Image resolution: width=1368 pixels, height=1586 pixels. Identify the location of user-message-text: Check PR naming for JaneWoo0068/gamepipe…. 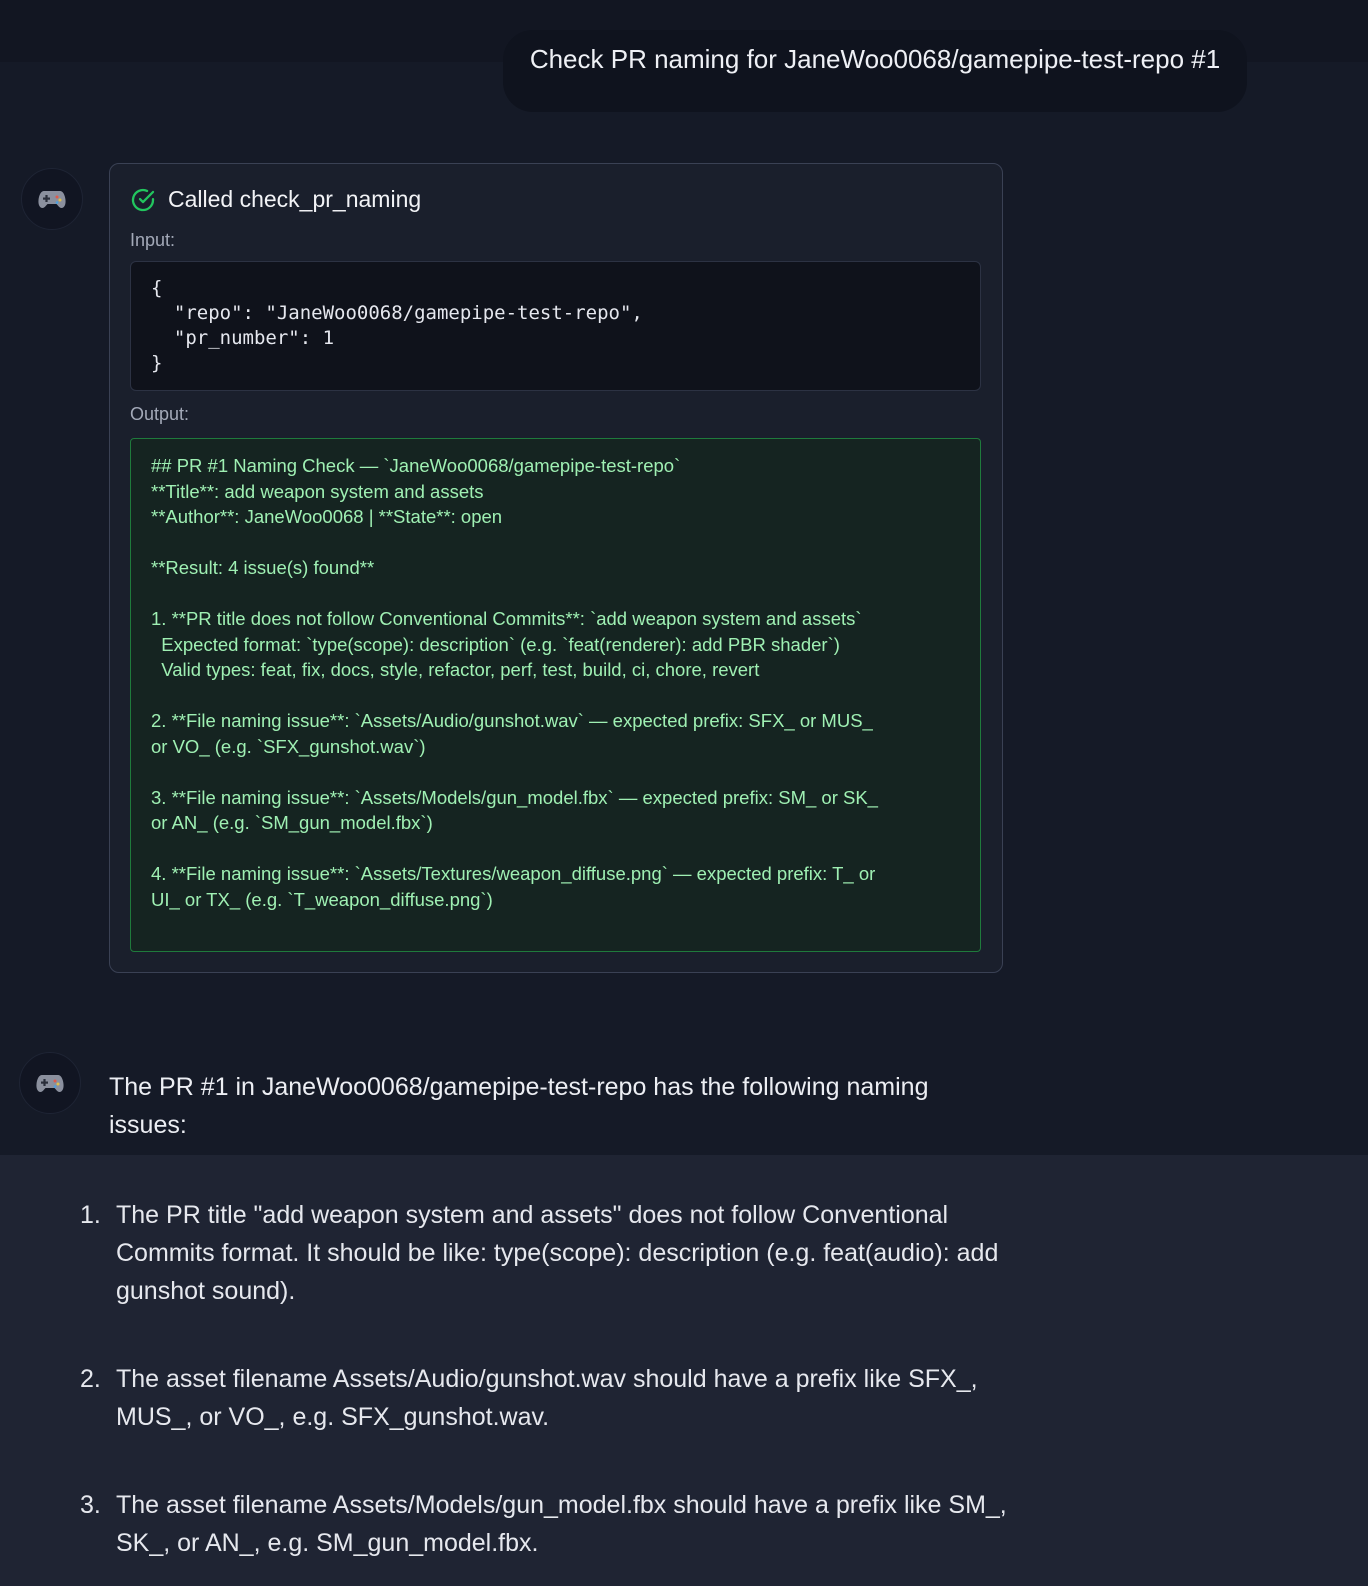
(875, 58).